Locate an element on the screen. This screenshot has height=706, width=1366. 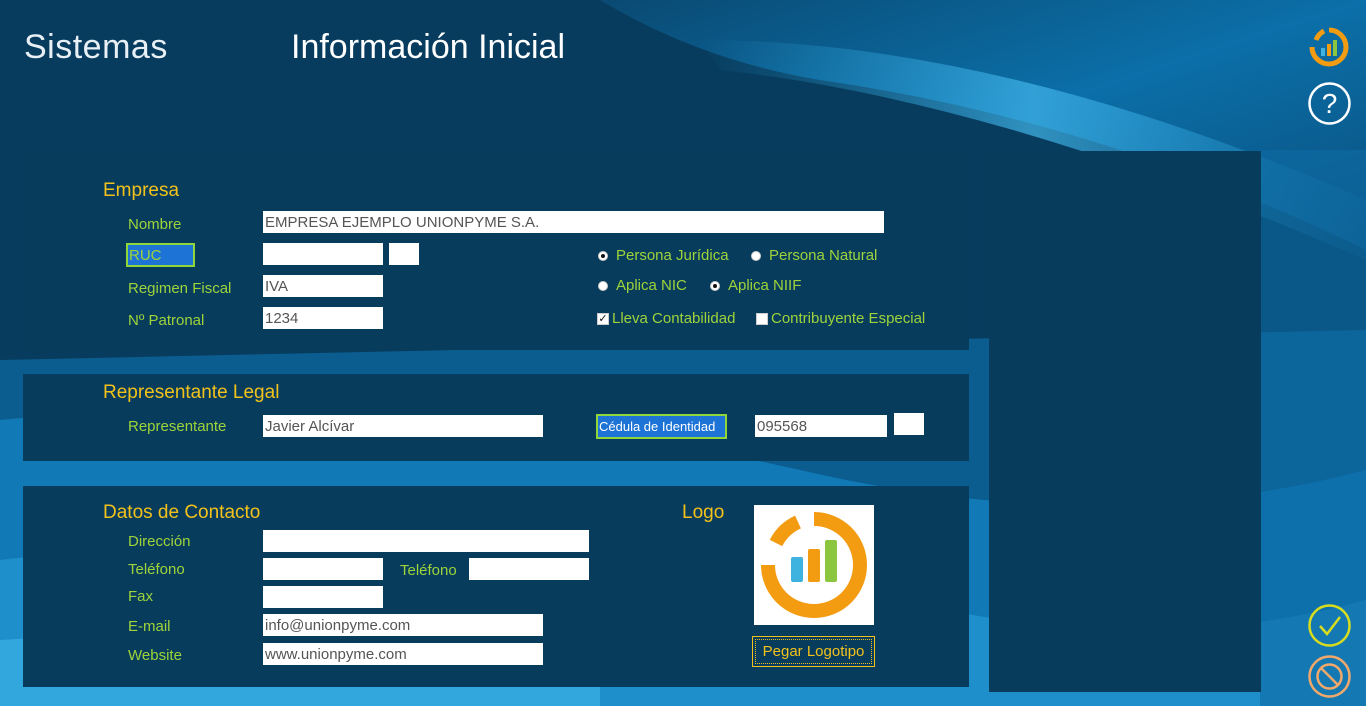
pegar-logotipo-button: Pegar Logotipo is located at coordinates (813, 651).